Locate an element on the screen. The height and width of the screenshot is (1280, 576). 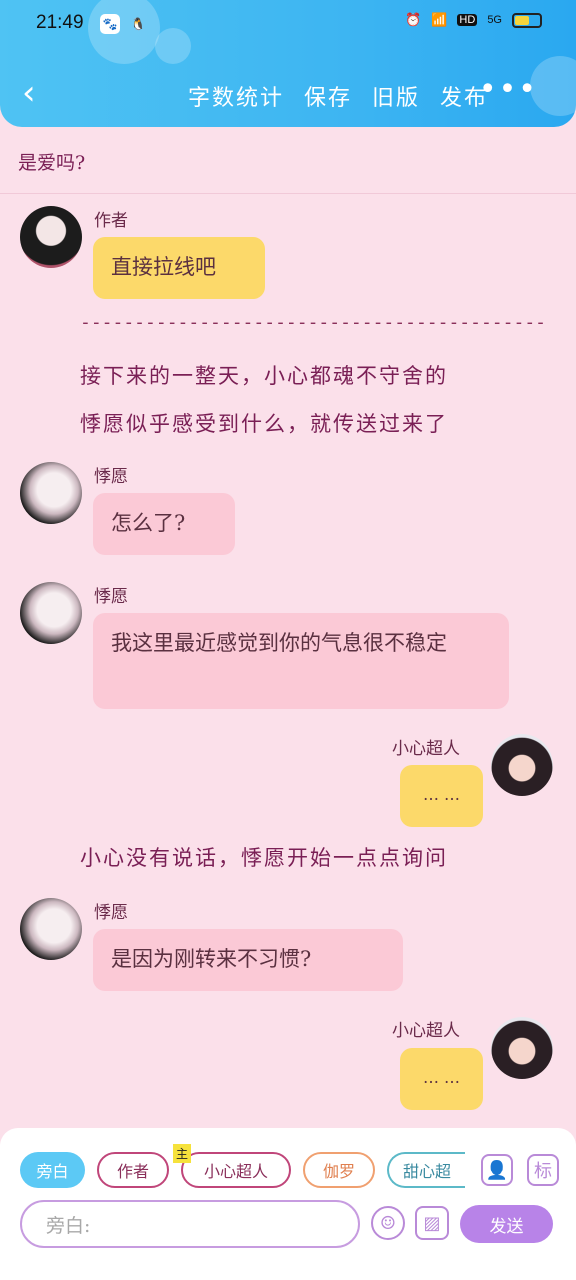
nav-bar: ‹ 字数统计 保存 旧版 发布 ••• is located at coordinates (288, 95).